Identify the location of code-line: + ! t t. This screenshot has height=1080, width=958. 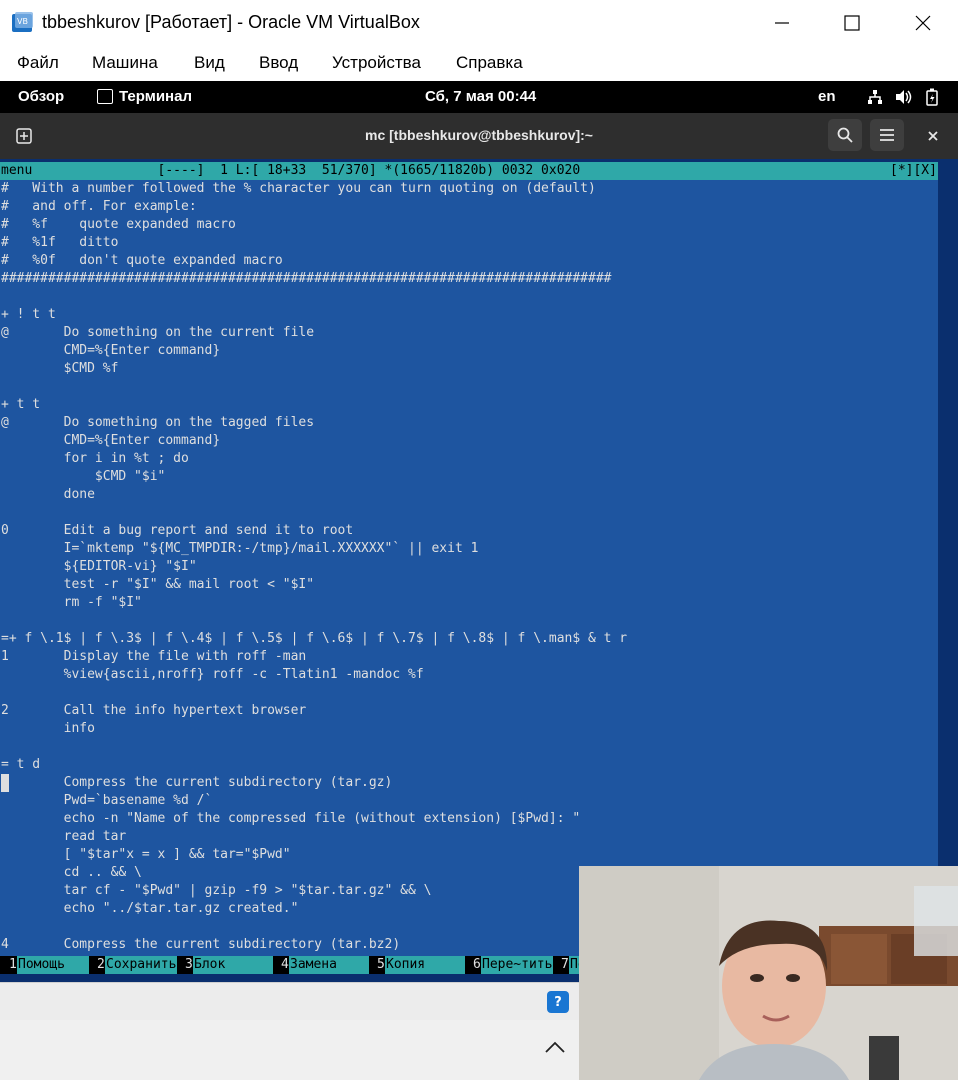
(28, 315).